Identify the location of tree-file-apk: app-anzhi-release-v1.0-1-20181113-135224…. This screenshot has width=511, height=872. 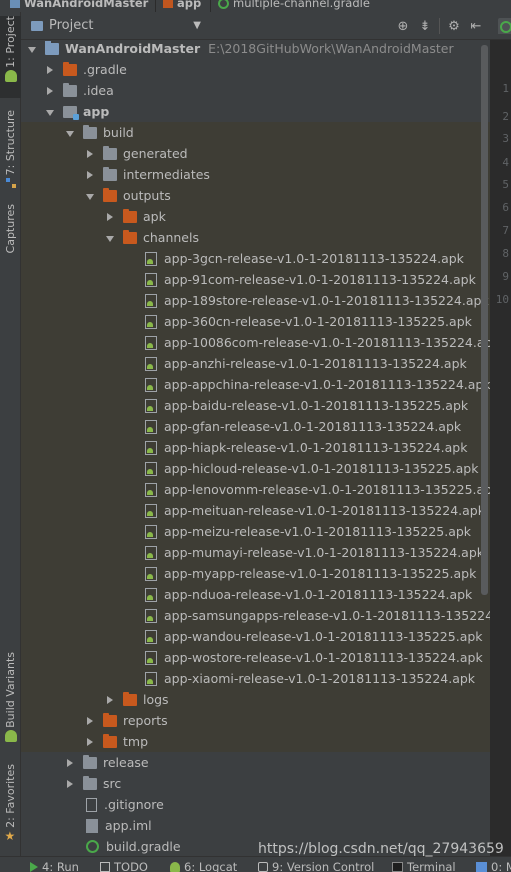
(255, 363).